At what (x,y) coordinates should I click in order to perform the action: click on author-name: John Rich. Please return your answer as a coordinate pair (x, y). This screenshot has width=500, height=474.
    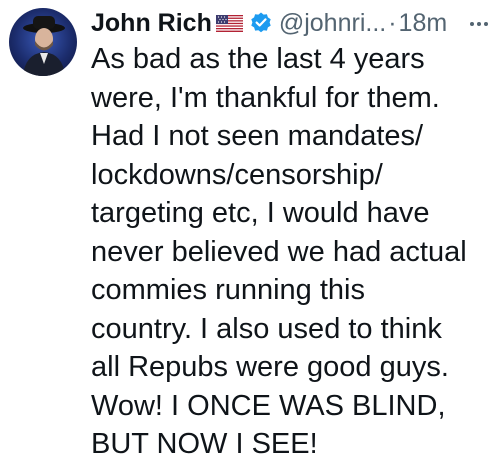
    Looking at the image, I should click on (151, 23).